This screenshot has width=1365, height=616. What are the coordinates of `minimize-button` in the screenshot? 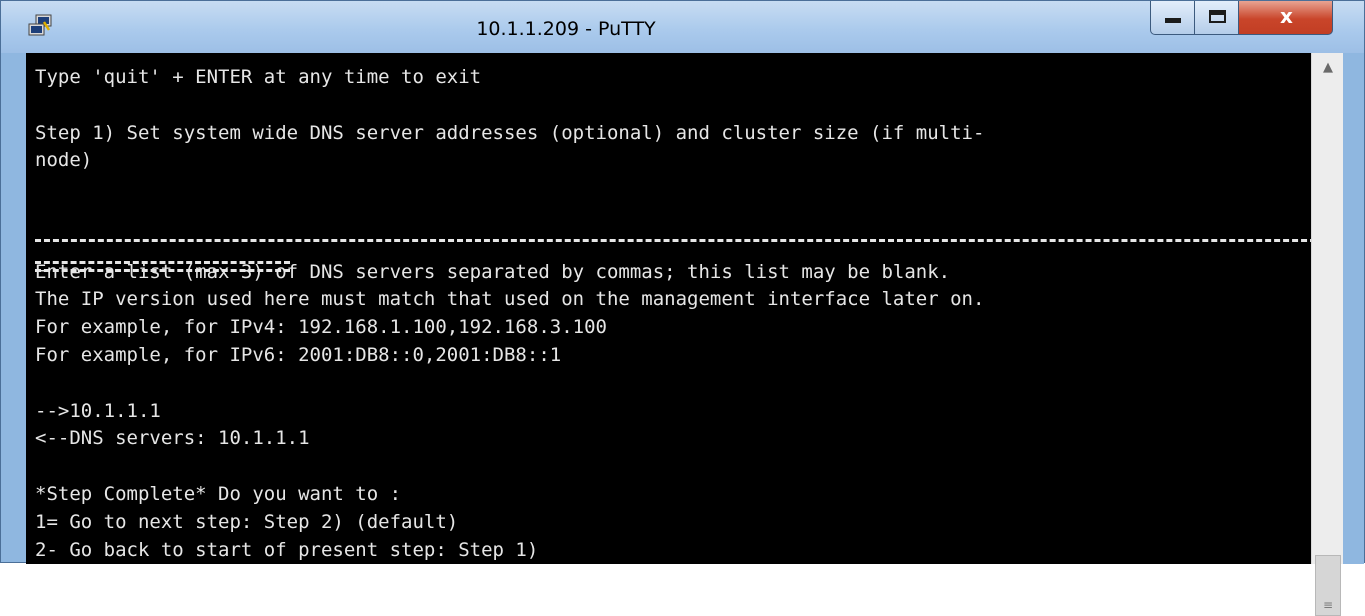 It's located at (1172, 18).